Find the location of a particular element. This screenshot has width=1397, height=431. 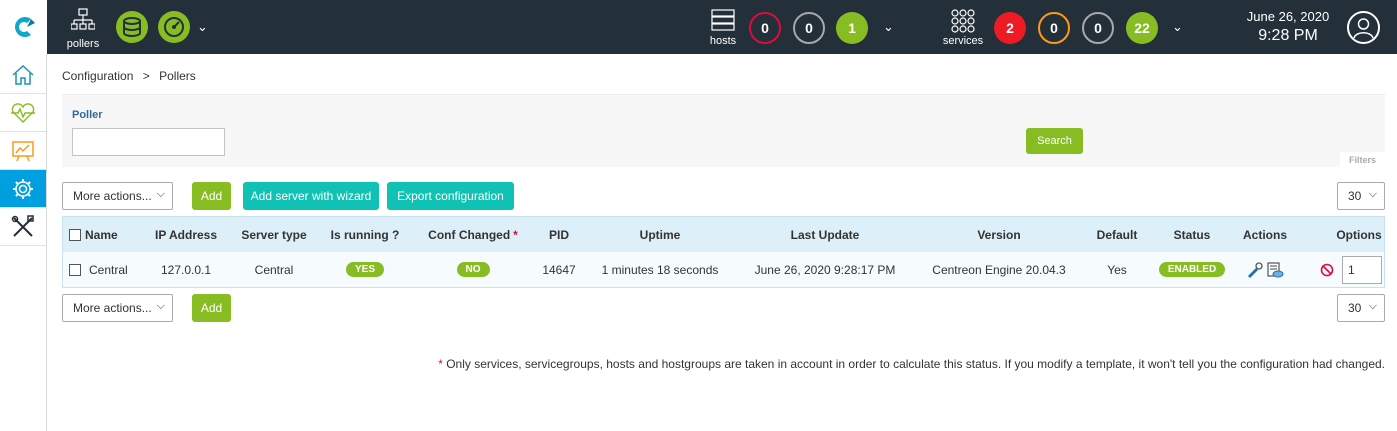

col-is-running: Is running ? is located at coordinates (365, 234).